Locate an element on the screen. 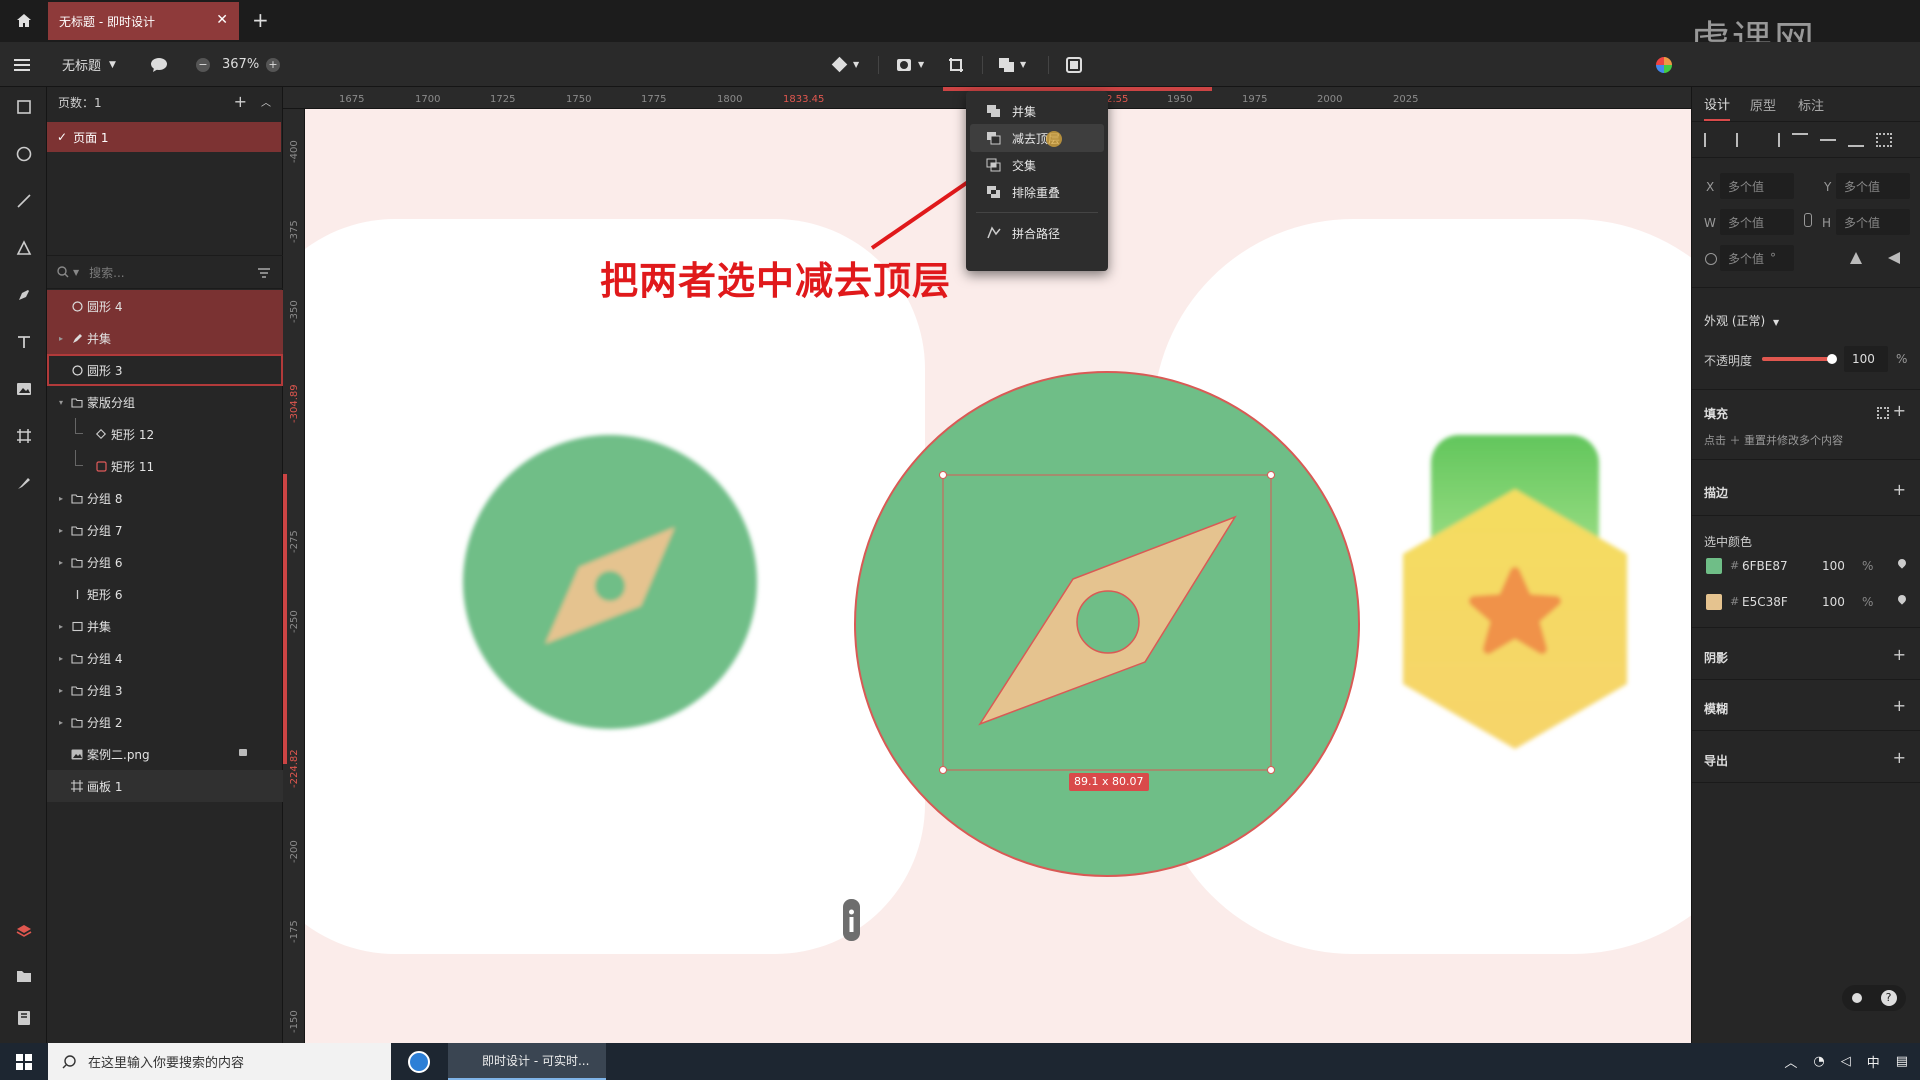  boolean-tool-button: ▼ is located at coordinates (1012, 64).